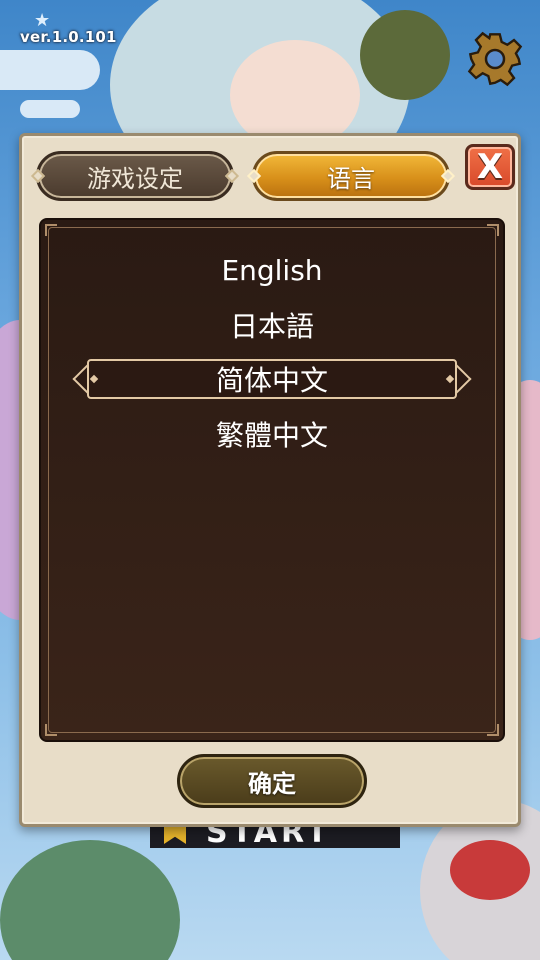  I want to click on bottom-left-character, so click(90, 900).